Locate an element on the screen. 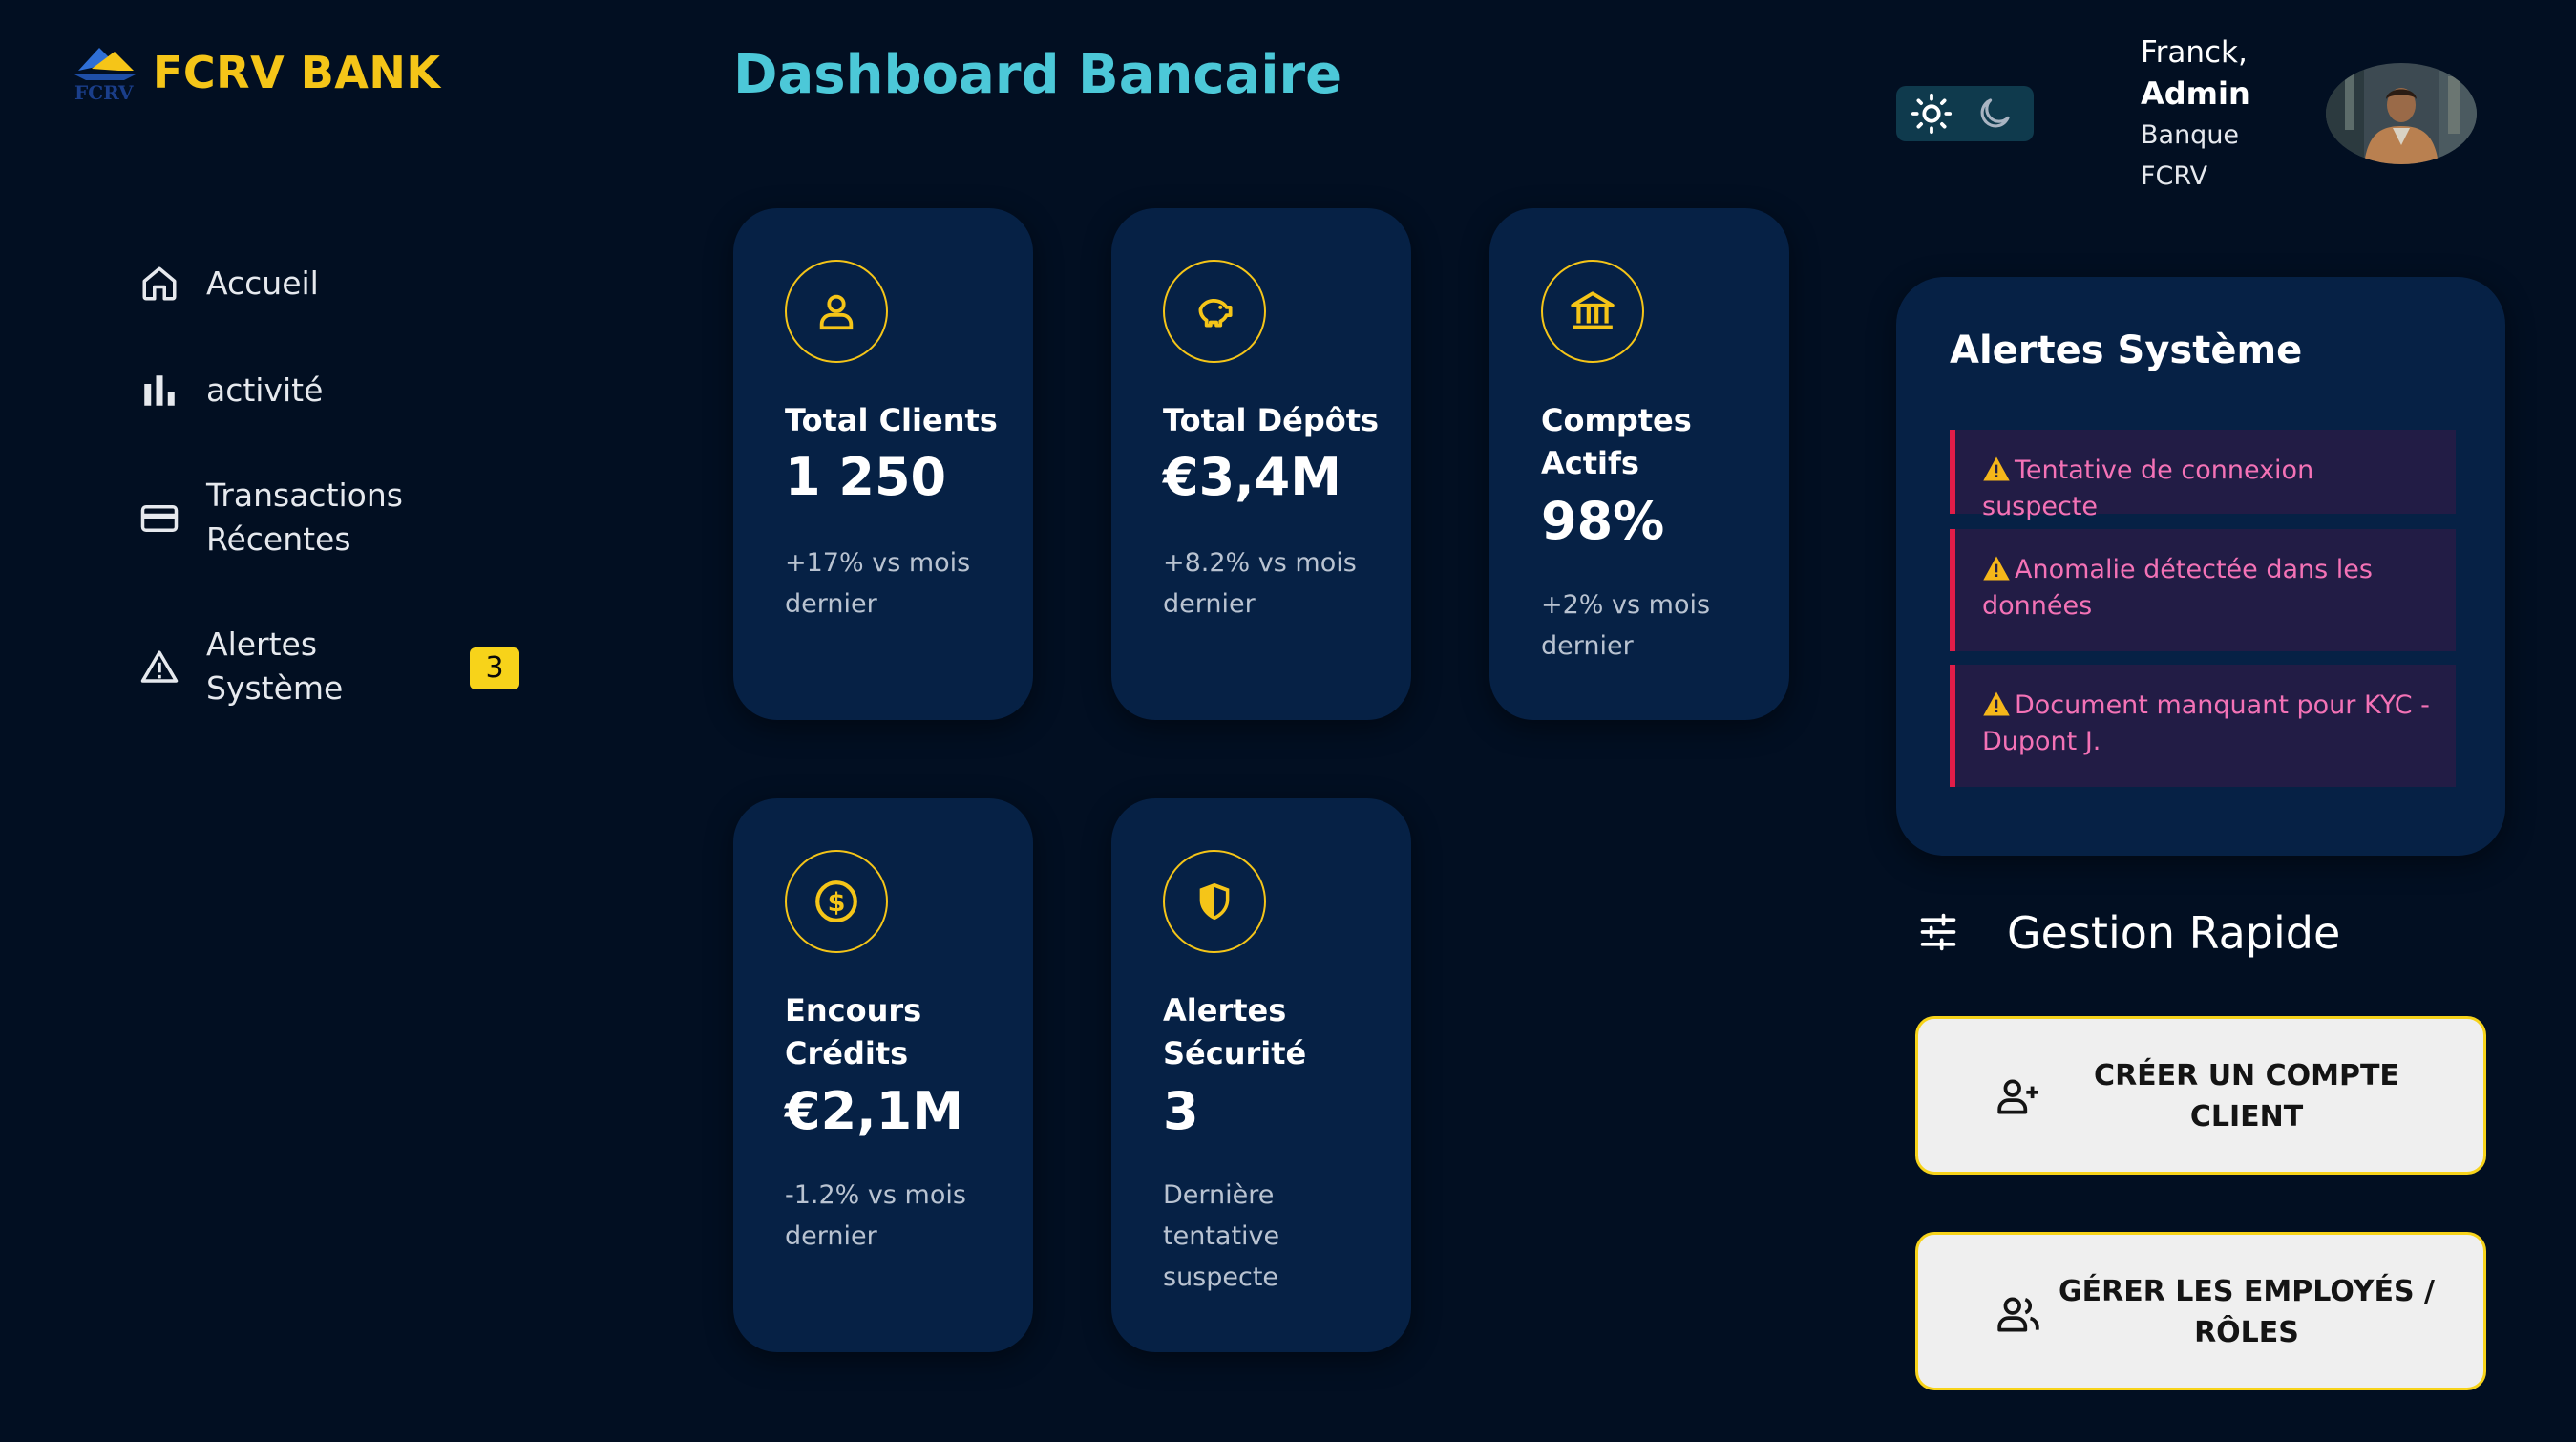 This screenshot has width=2576, height=1442. alert-item: Document manquant pour KYC - Dupont J. is located at coordinates (2203, 726).